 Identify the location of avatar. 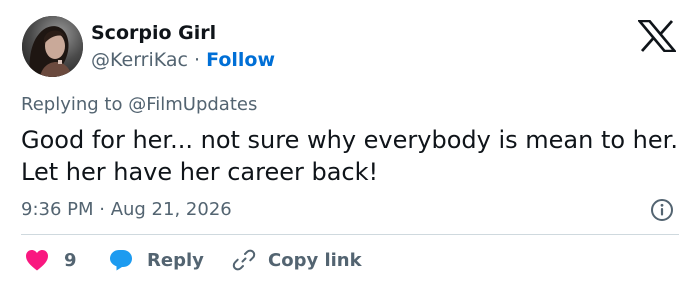
(52, 46).